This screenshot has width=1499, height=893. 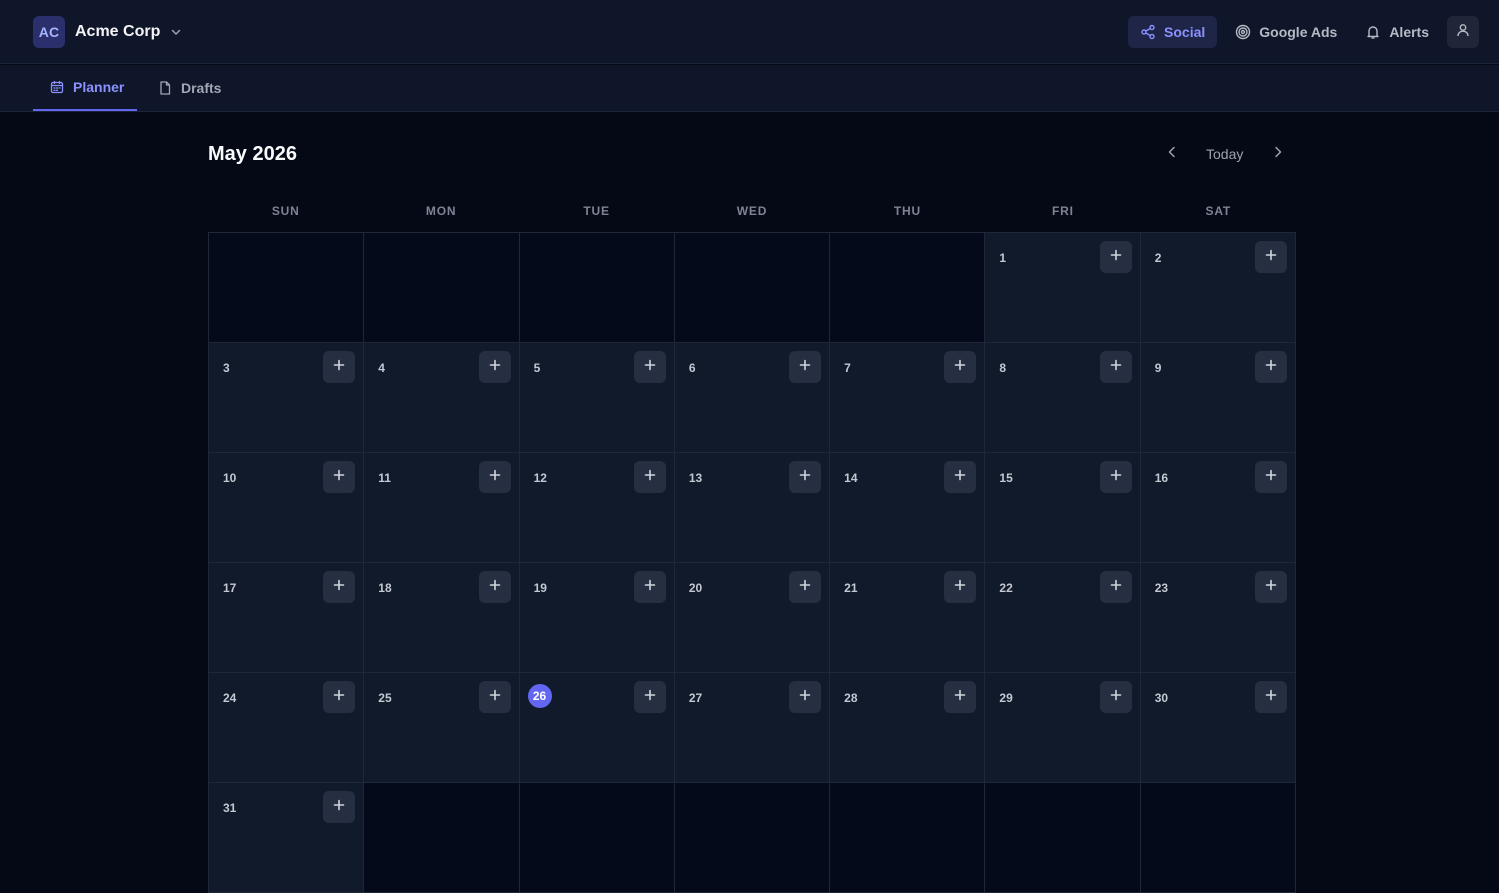 I want to click on day-cell: 11, so click(x=442, y=508).